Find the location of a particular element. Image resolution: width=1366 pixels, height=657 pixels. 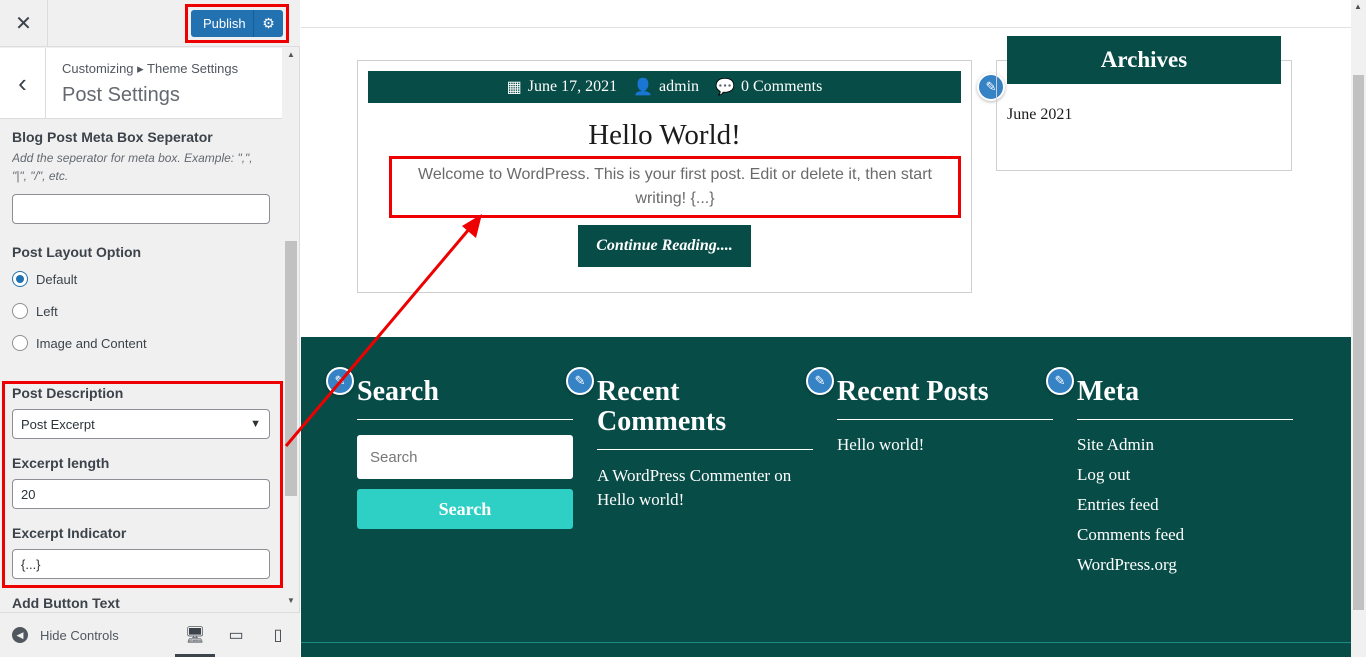

chevron-left-icon: ‹ is located at coordinates (22, 83).